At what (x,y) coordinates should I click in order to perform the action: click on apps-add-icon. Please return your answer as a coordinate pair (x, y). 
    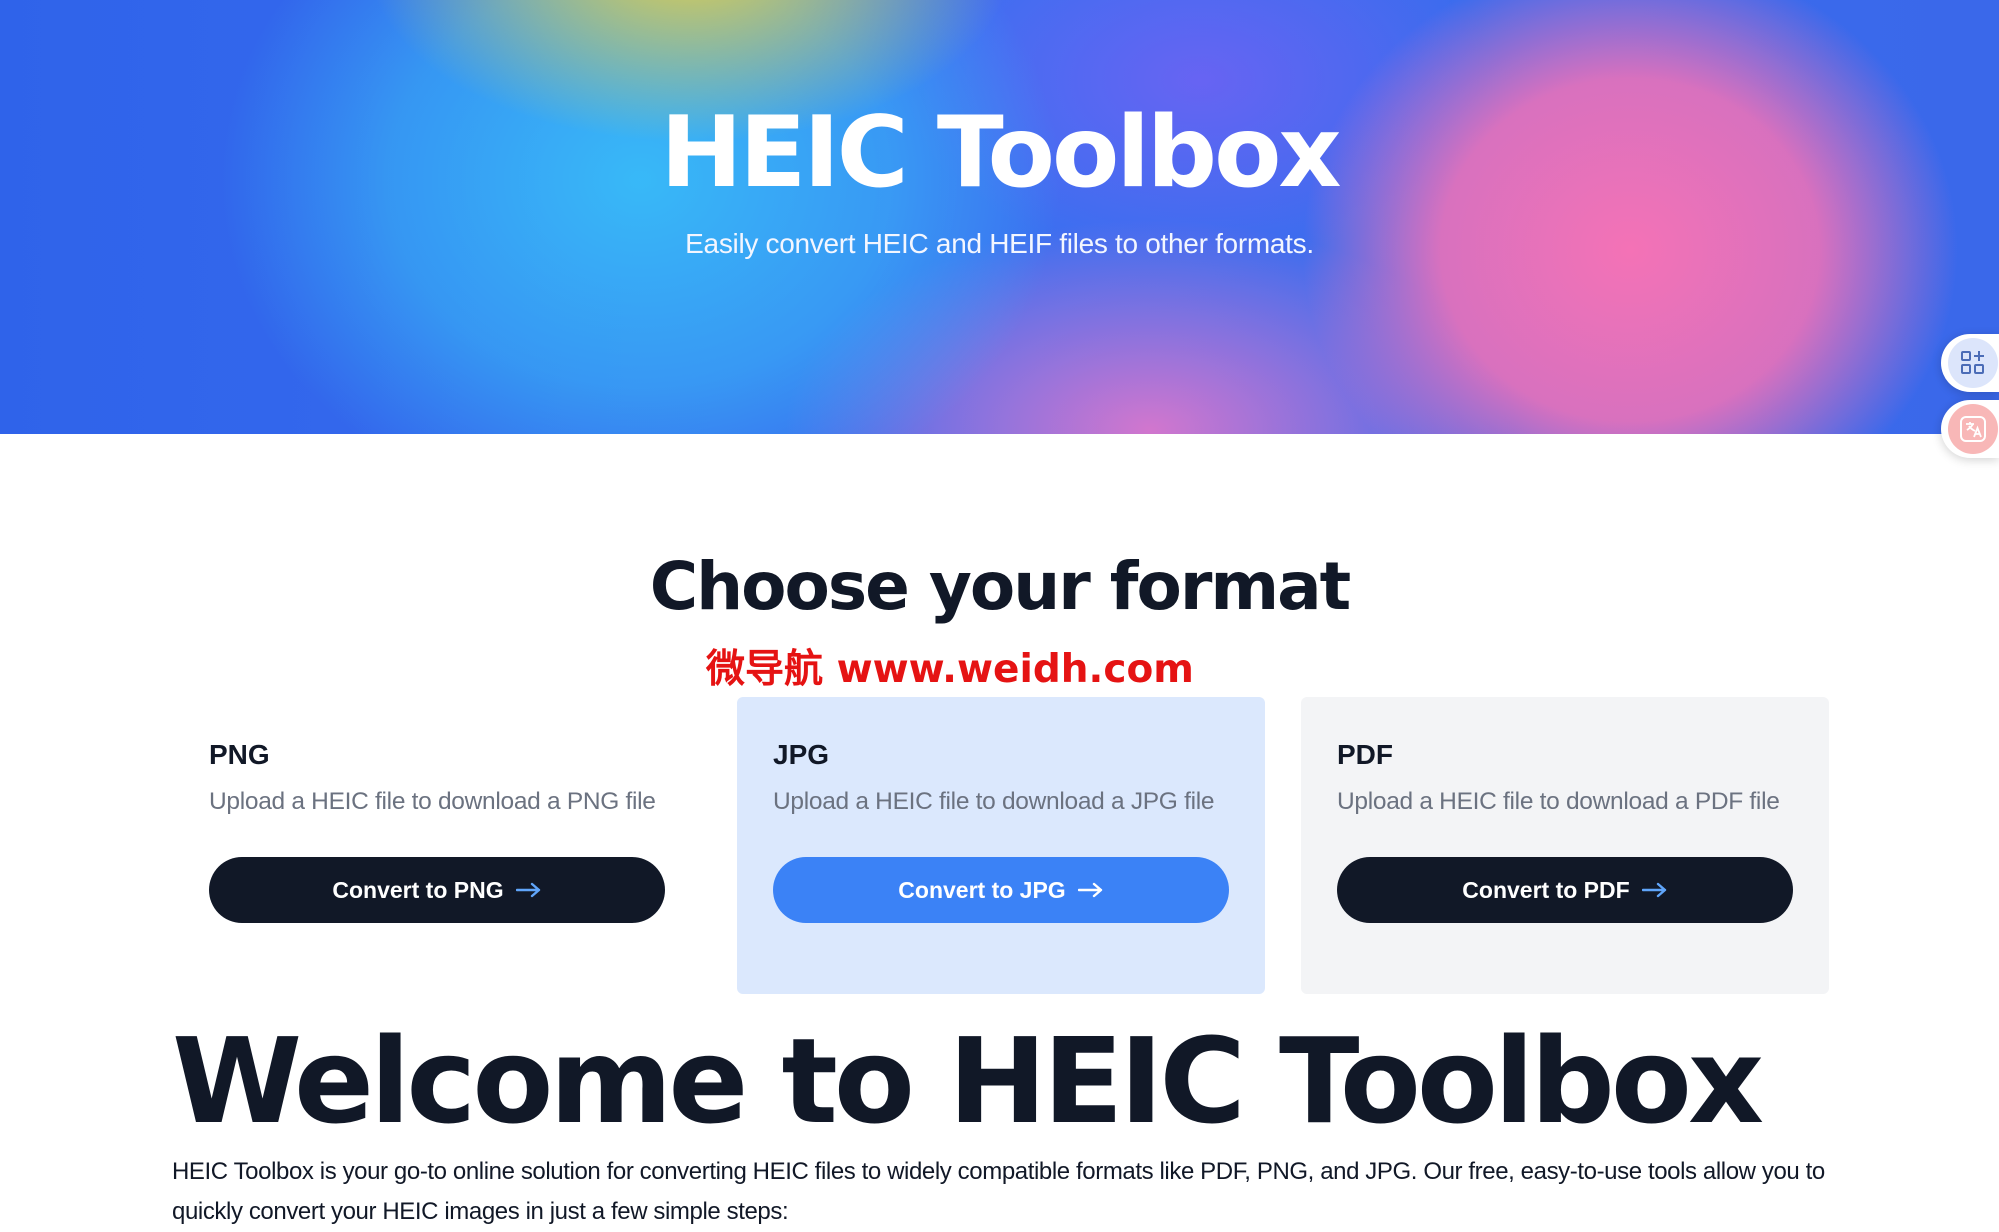
    Looking at the image, I should click on (1973, 363).